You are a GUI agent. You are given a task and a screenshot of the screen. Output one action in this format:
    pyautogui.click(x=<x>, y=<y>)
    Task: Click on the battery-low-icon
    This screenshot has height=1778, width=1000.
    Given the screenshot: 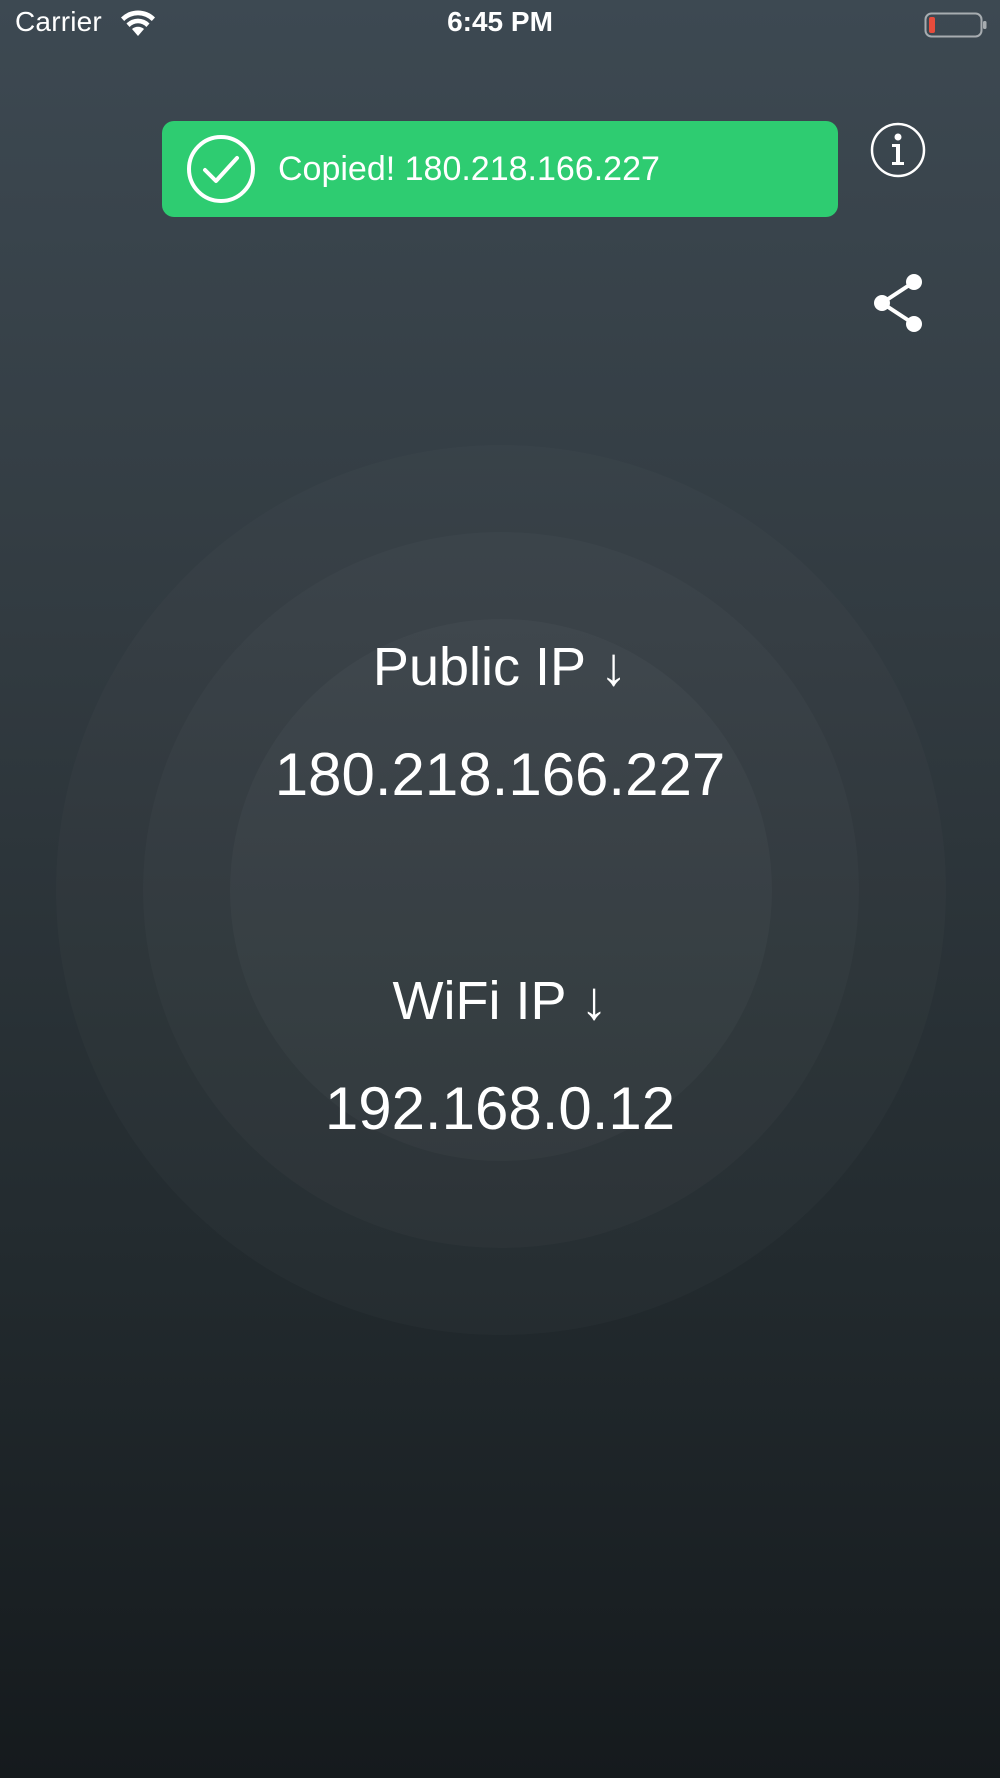 What is the action you would take?
    pyautogui.click(x=955, y=25)
    